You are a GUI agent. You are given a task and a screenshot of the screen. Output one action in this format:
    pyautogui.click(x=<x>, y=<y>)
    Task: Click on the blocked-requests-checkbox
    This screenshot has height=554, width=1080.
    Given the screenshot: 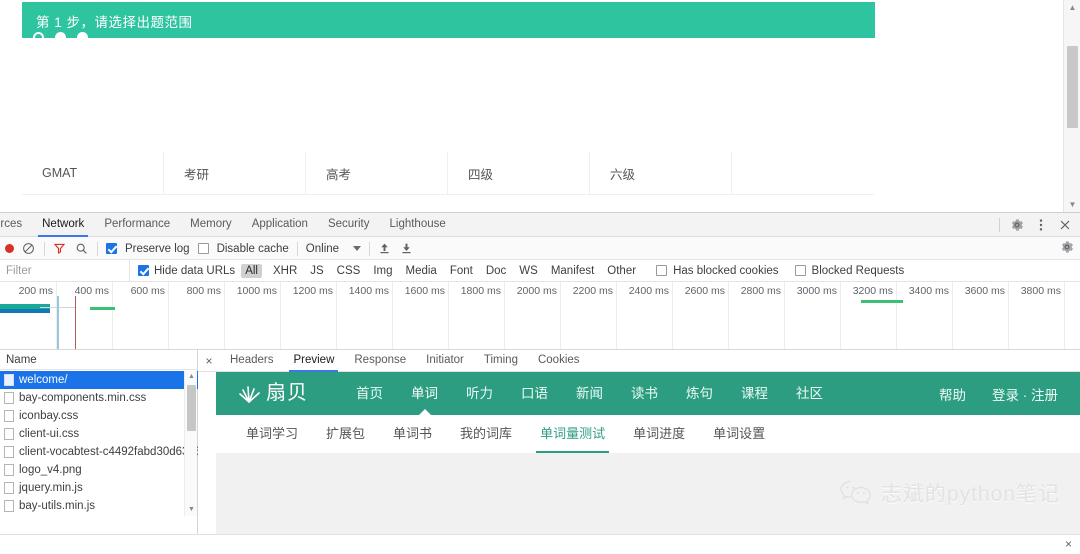 What is the action you would take?
    pyautogui.click(x=800, y=271)
    